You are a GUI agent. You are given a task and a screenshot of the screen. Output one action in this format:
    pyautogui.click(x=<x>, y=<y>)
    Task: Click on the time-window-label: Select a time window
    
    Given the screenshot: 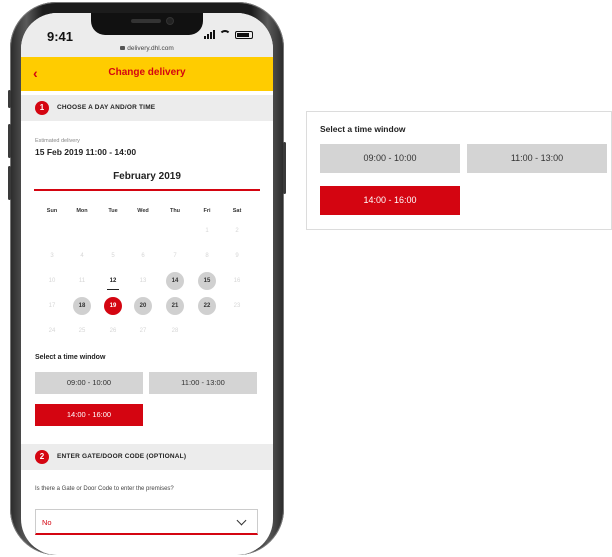 What is the action you would take?
    pyautogui.click(x=70, y=357)
    